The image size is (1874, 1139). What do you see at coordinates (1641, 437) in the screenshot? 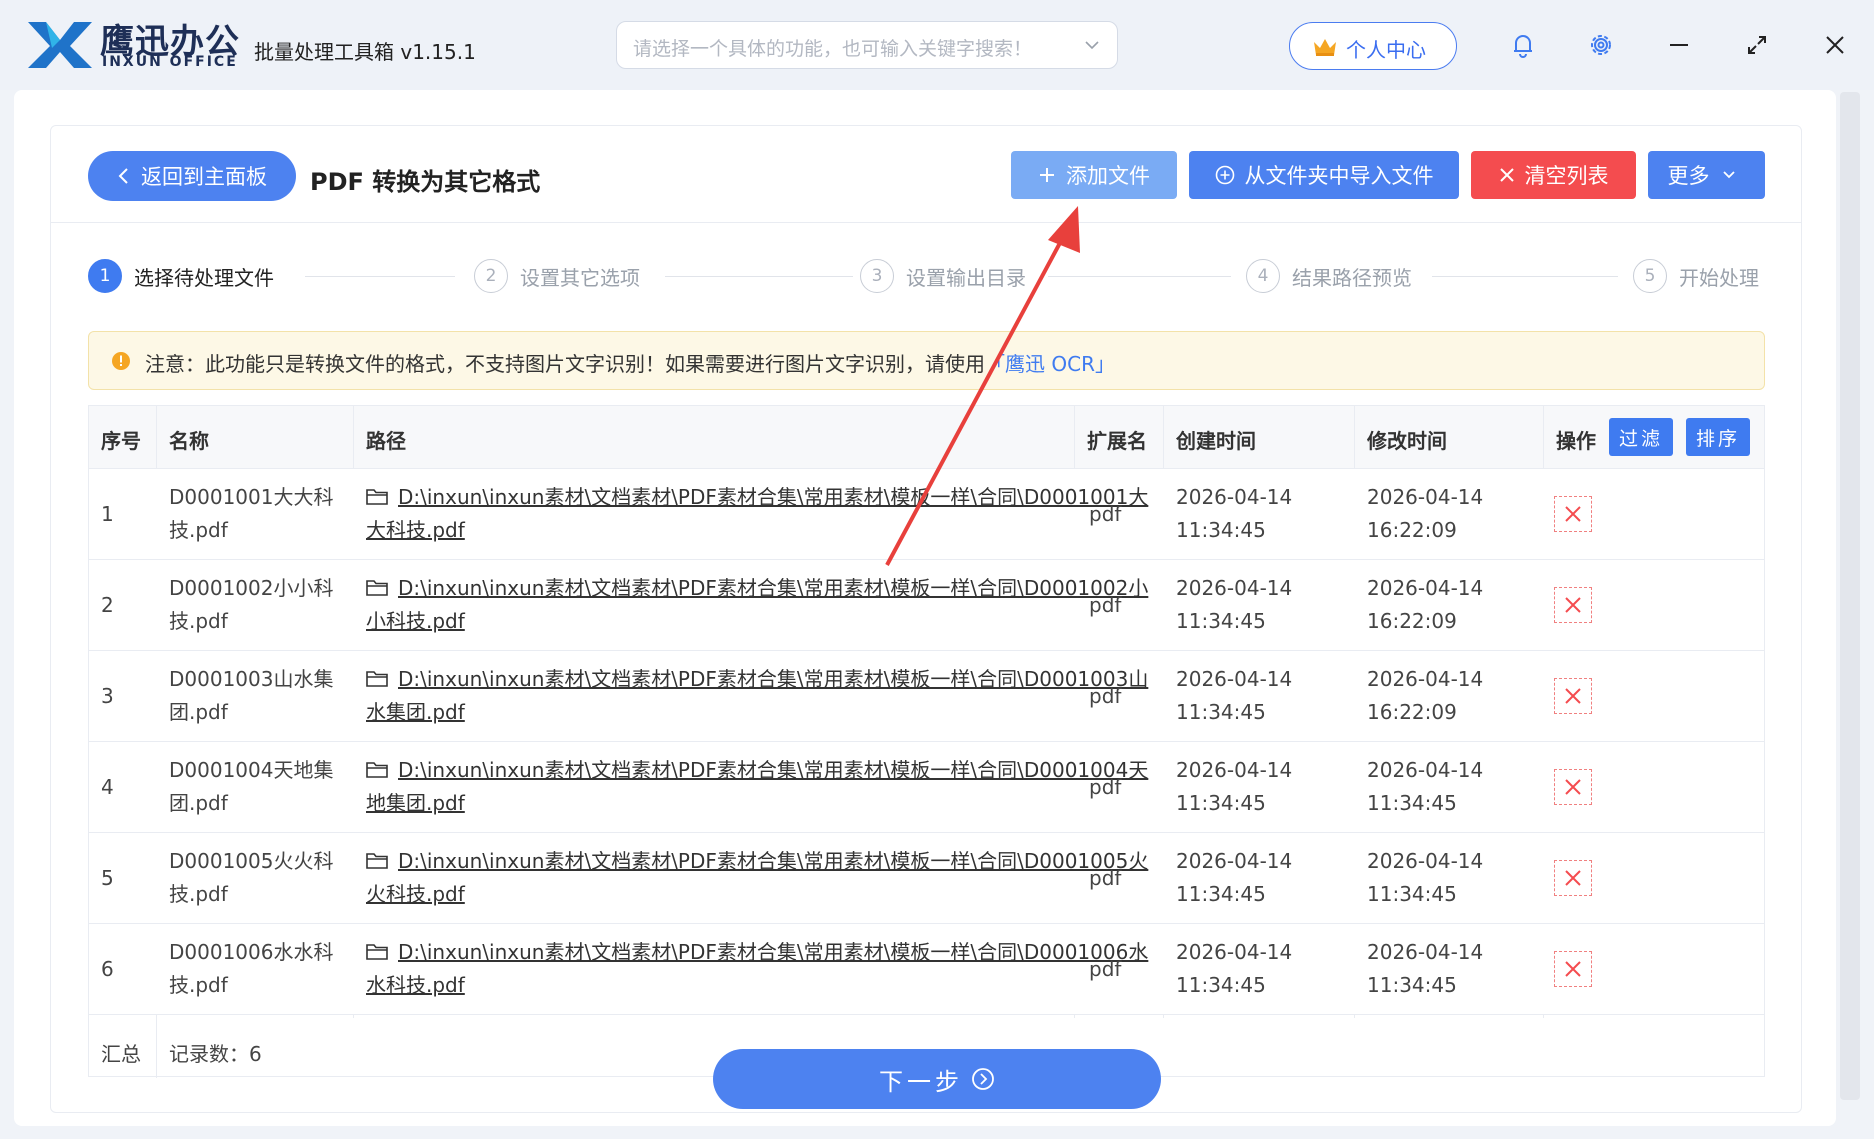
I see `filter-button: 过滤` at bounding box center [1641, 437].